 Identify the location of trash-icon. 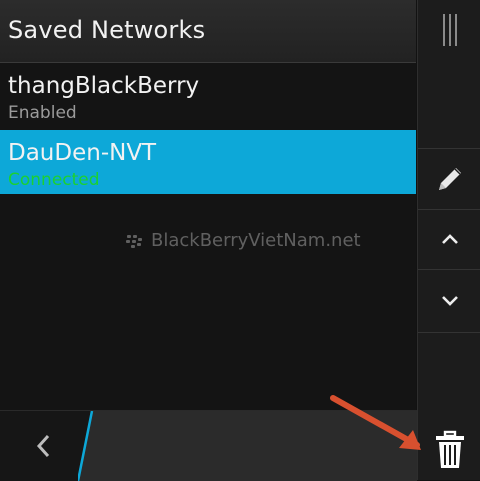
(449, 449).